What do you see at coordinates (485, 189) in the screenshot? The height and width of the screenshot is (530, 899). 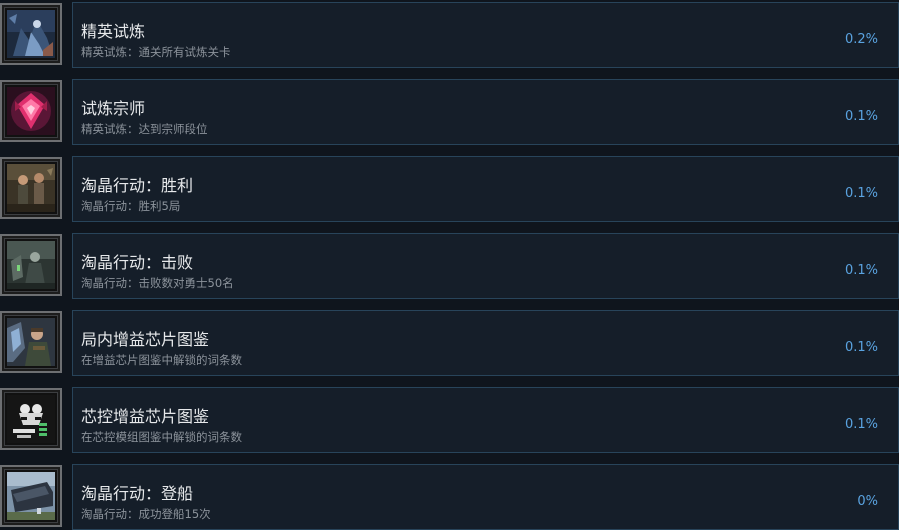 I see `achievement-panel: 淘晶行动：胜利 淘晶行动：胜利5局 0.1%` at bounding box center [485, 189].